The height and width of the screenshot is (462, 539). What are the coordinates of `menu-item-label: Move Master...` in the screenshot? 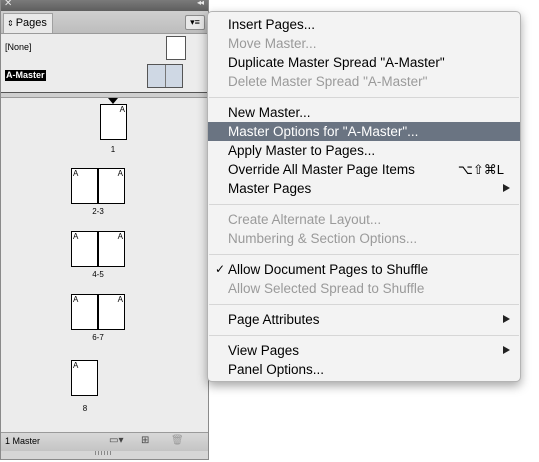 It's located at (272, 43).